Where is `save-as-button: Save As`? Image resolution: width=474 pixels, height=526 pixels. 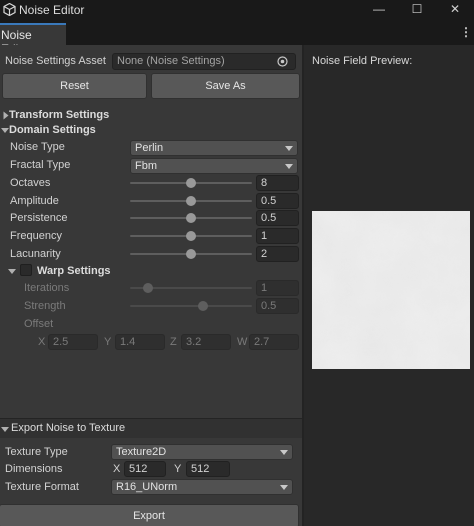 save-as-button: Save As is located at coordinates (225, 86).